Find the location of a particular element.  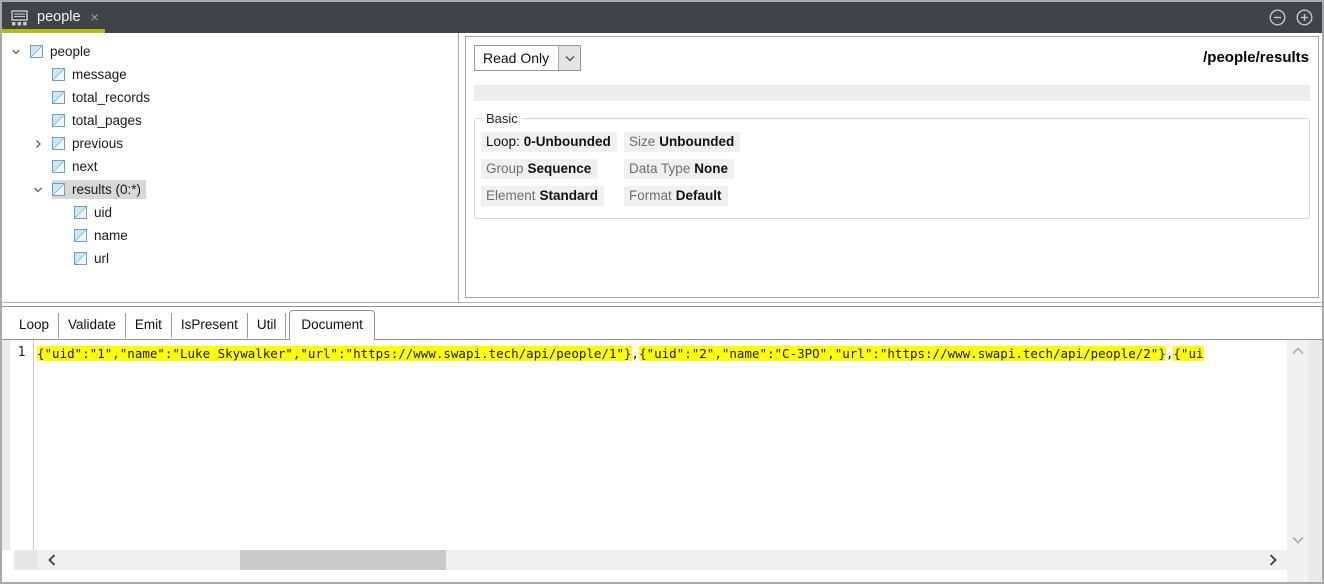

horizontal-scrollbar-thumb is located at coordinates (343, 560).